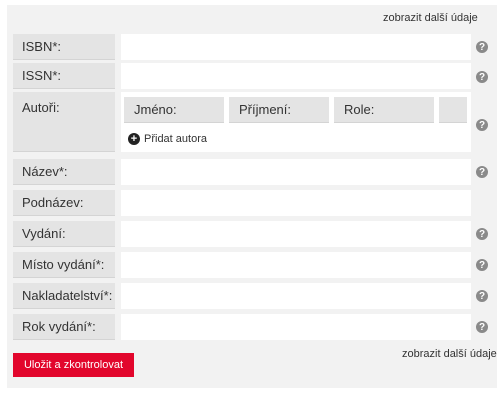  What do you see at coordinates (482, 265) in the screenshot?
I see `place-help-icon: ?` at bounding box center [482, 265].